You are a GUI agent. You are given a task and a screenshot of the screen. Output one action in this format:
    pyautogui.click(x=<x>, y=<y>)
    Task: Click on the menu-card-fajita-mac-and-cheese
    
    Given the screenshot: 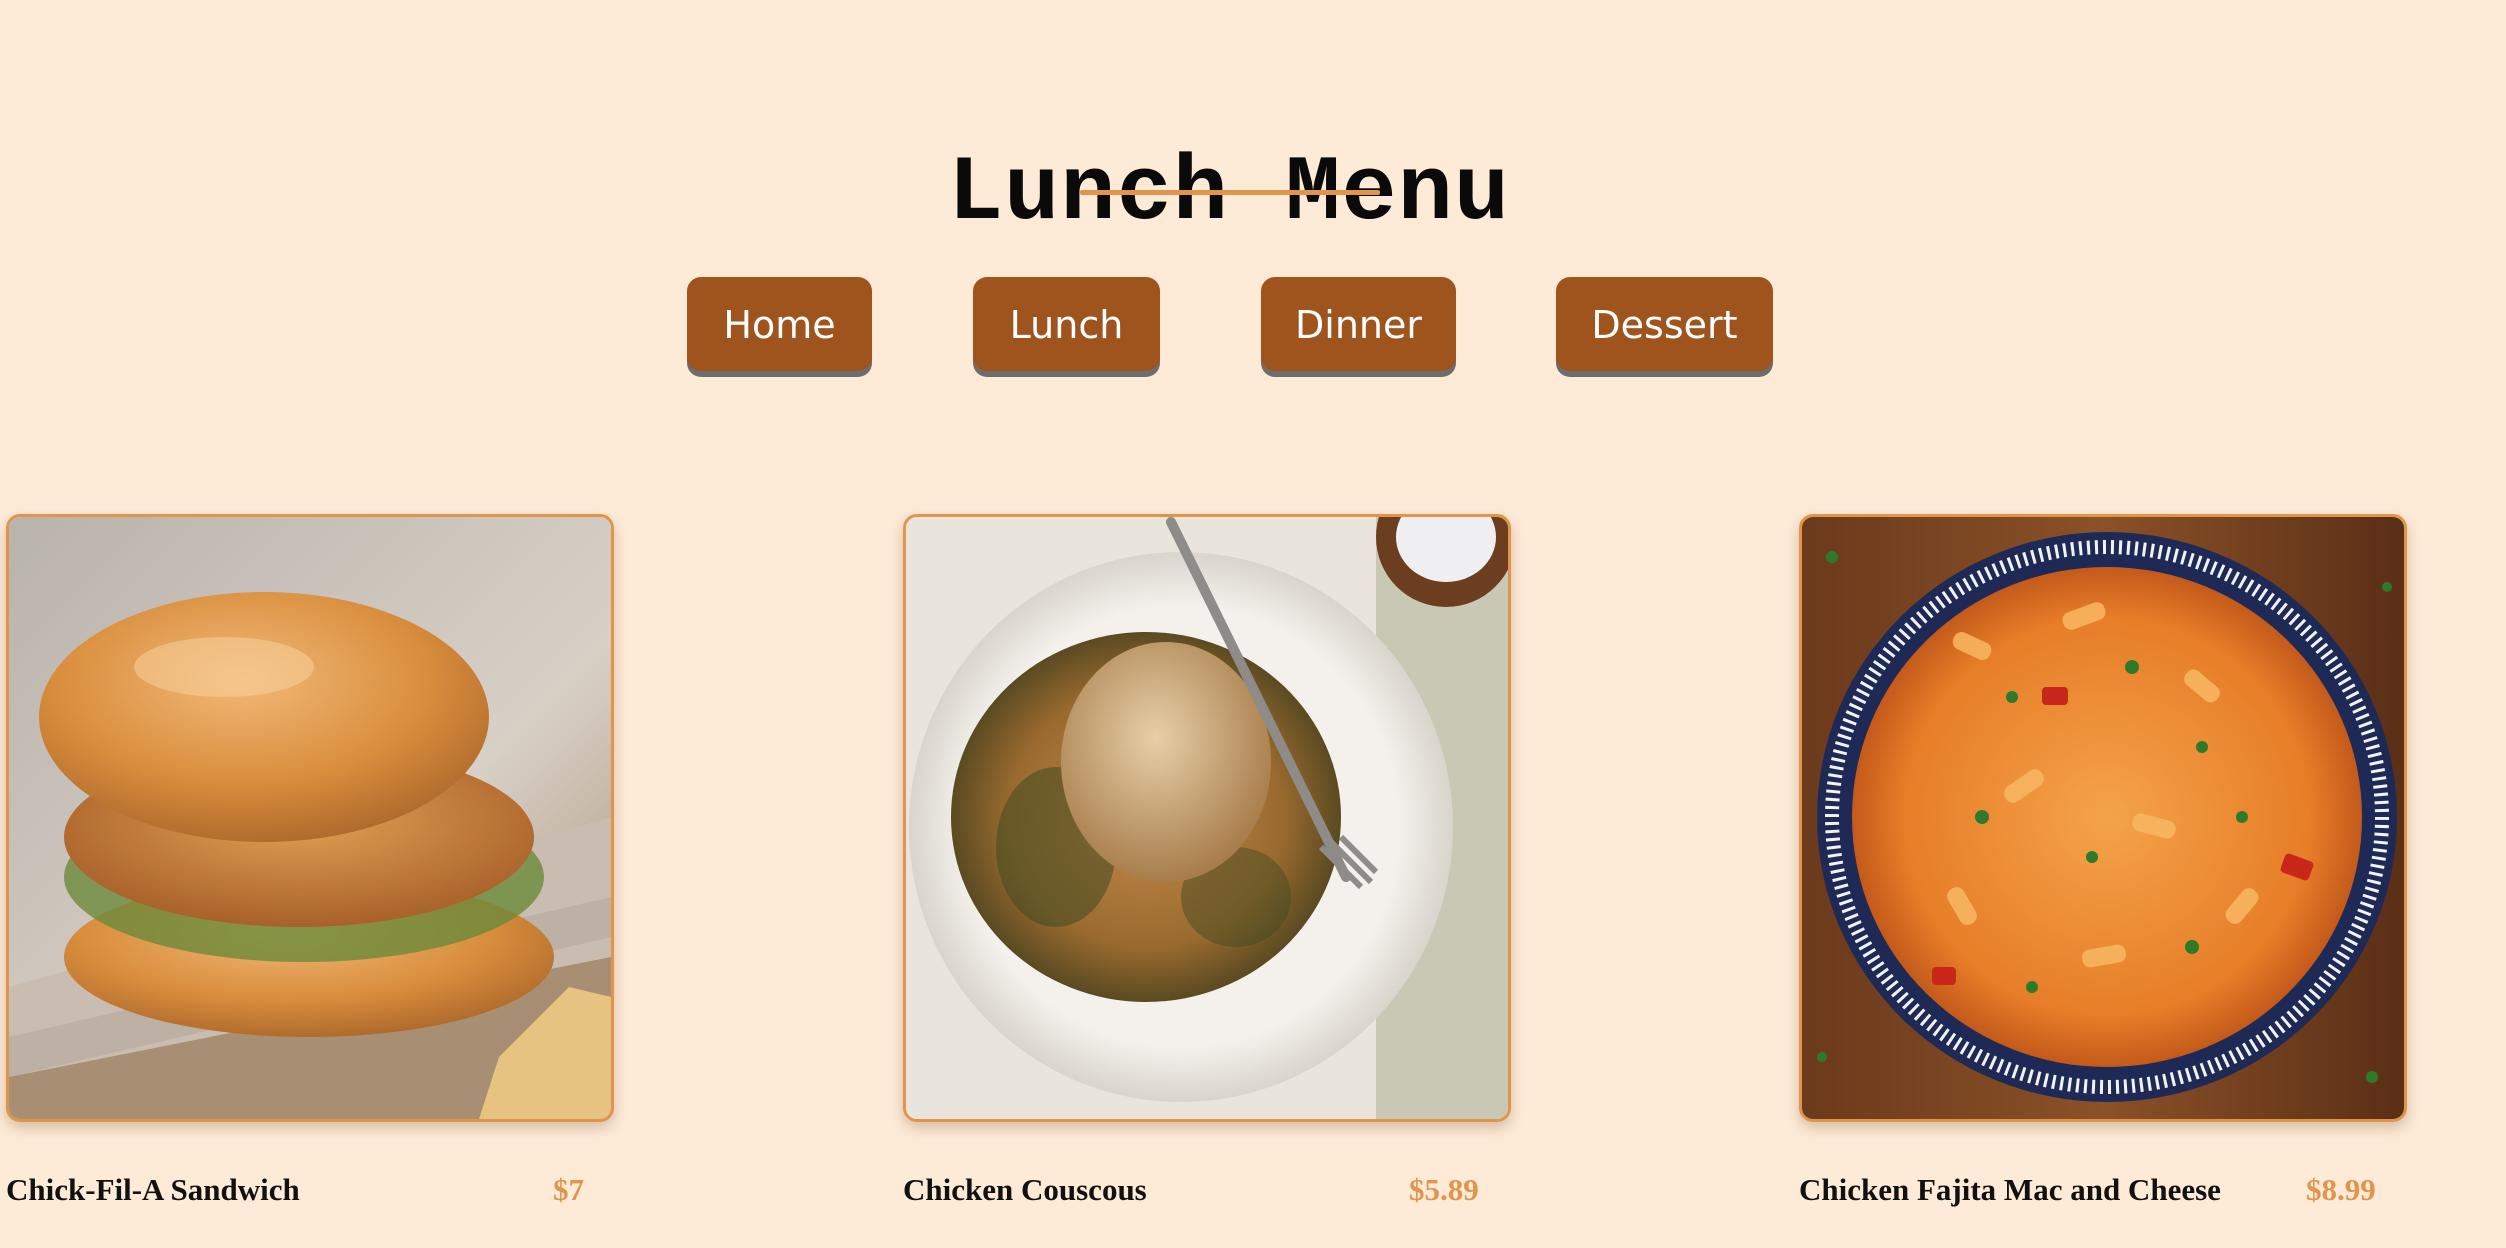 What is the action you would take?
    pyautogui.click(x=2103, y=818)
    